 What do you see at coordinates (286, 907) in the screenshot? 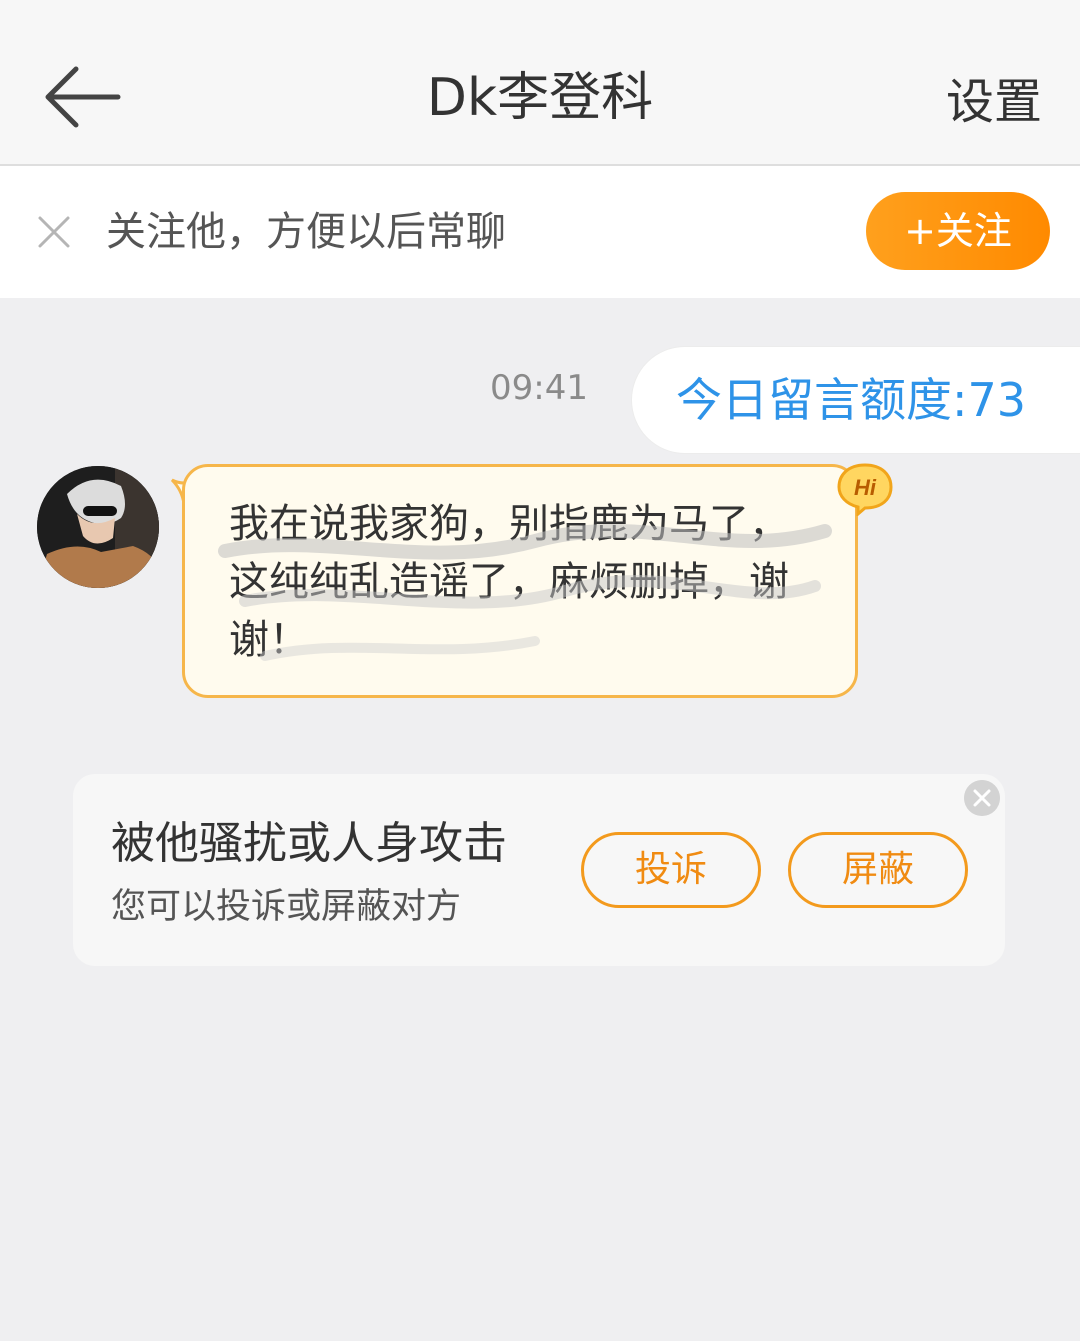
I see `report-subtitle: 您可以投诉或屏蔽对方` at bounding box center [286, 907].